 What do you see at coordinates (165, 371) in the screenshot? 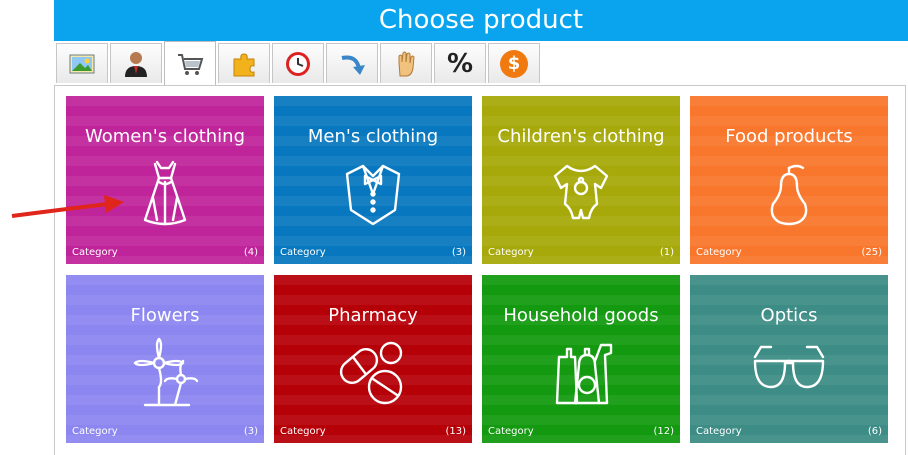
I see `flower-icon` at bounding box center [165, 371].